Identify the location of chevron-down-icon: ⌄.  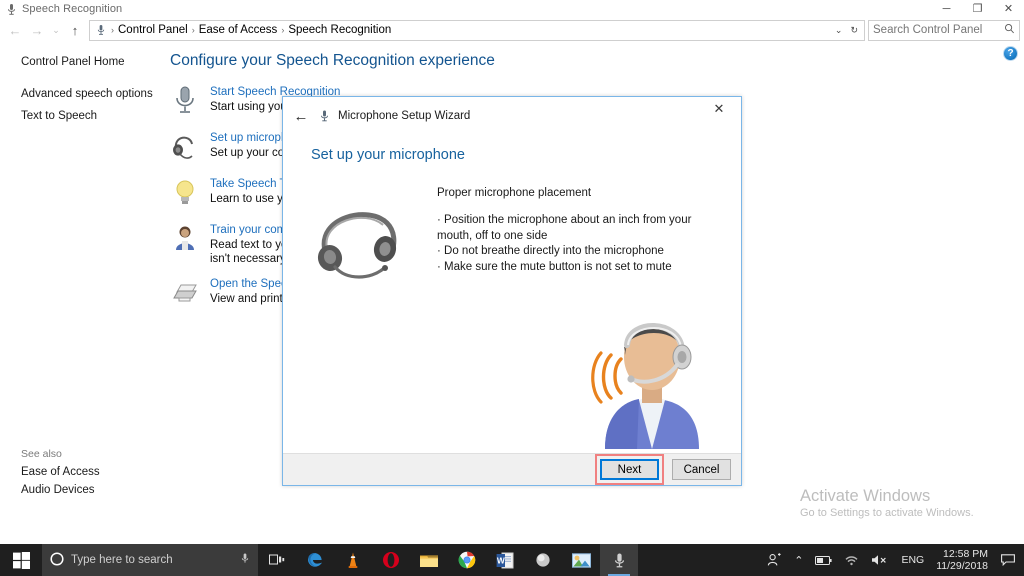
(839, 30).